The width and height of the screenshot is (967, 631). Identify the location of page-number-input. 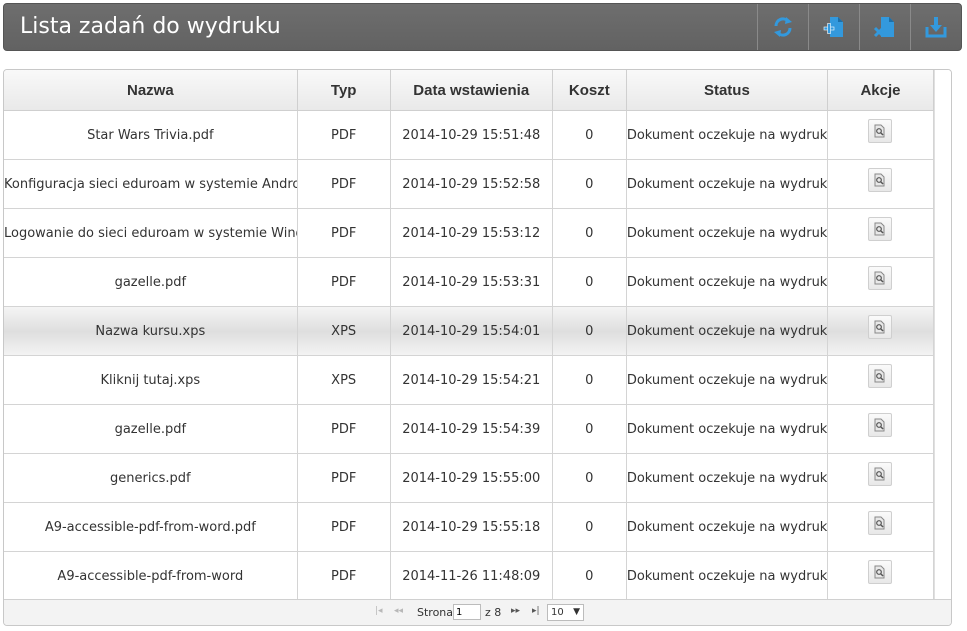
(467, 612).